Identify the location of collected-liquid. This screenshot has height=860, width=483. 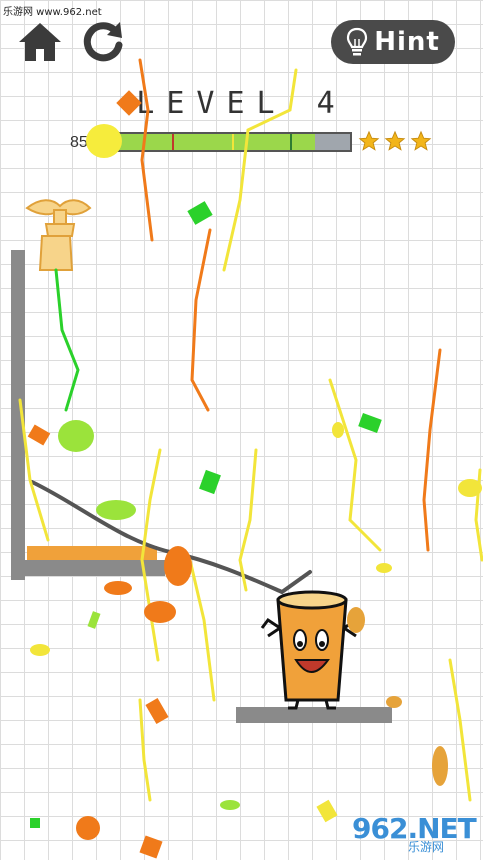
(92, 553).